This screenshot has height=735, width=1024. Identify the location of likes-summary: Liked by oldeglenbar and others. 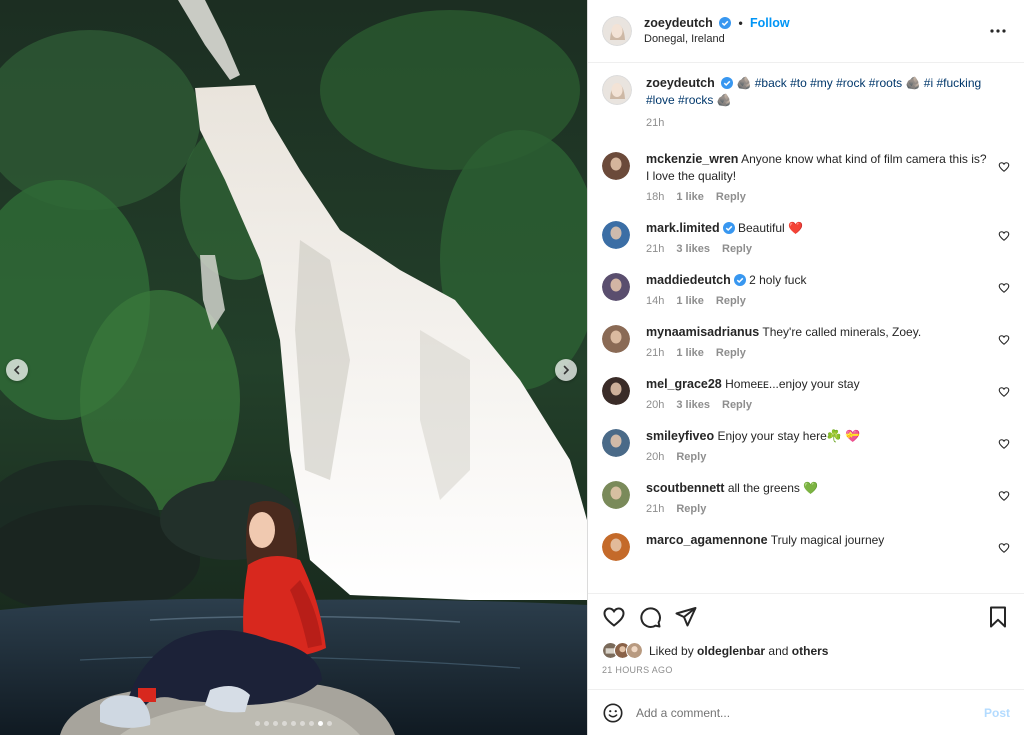
(806, 650).